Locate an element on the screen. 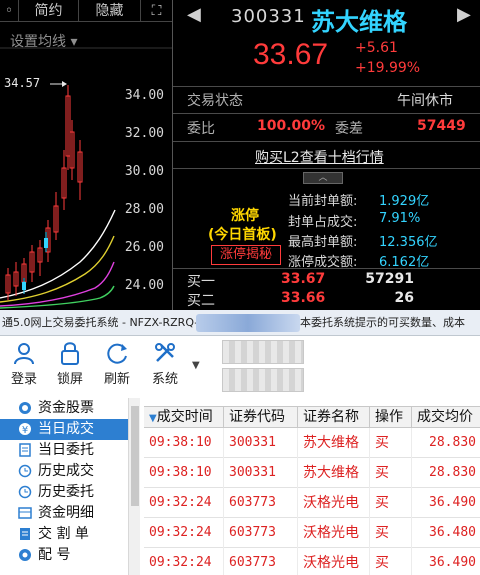 This screenshot has height=575, width=480. sidebar-item-today-deals: ¥ 当日成交 is located at coordinates (64, 429).